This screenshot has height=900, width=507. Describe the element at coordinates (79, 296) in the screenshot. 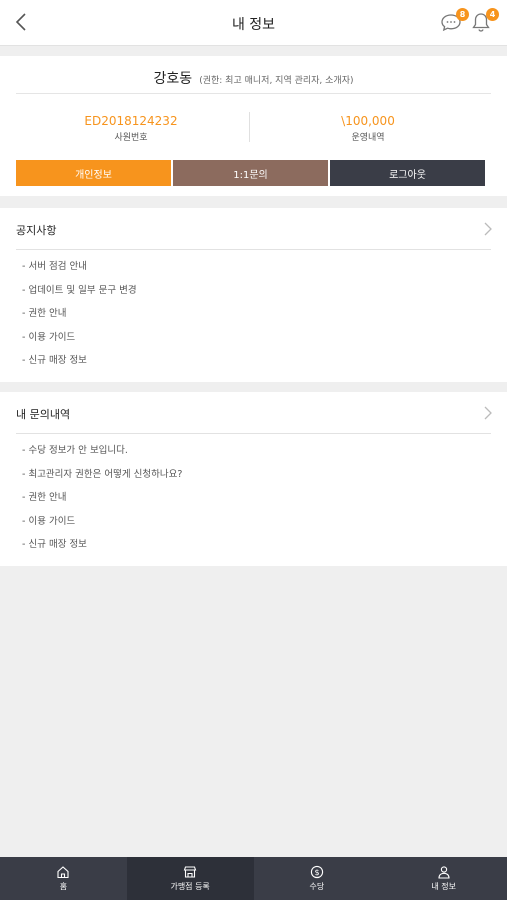

I see `list-item: - 업데이트 및 일부 문구 변경` at that location.